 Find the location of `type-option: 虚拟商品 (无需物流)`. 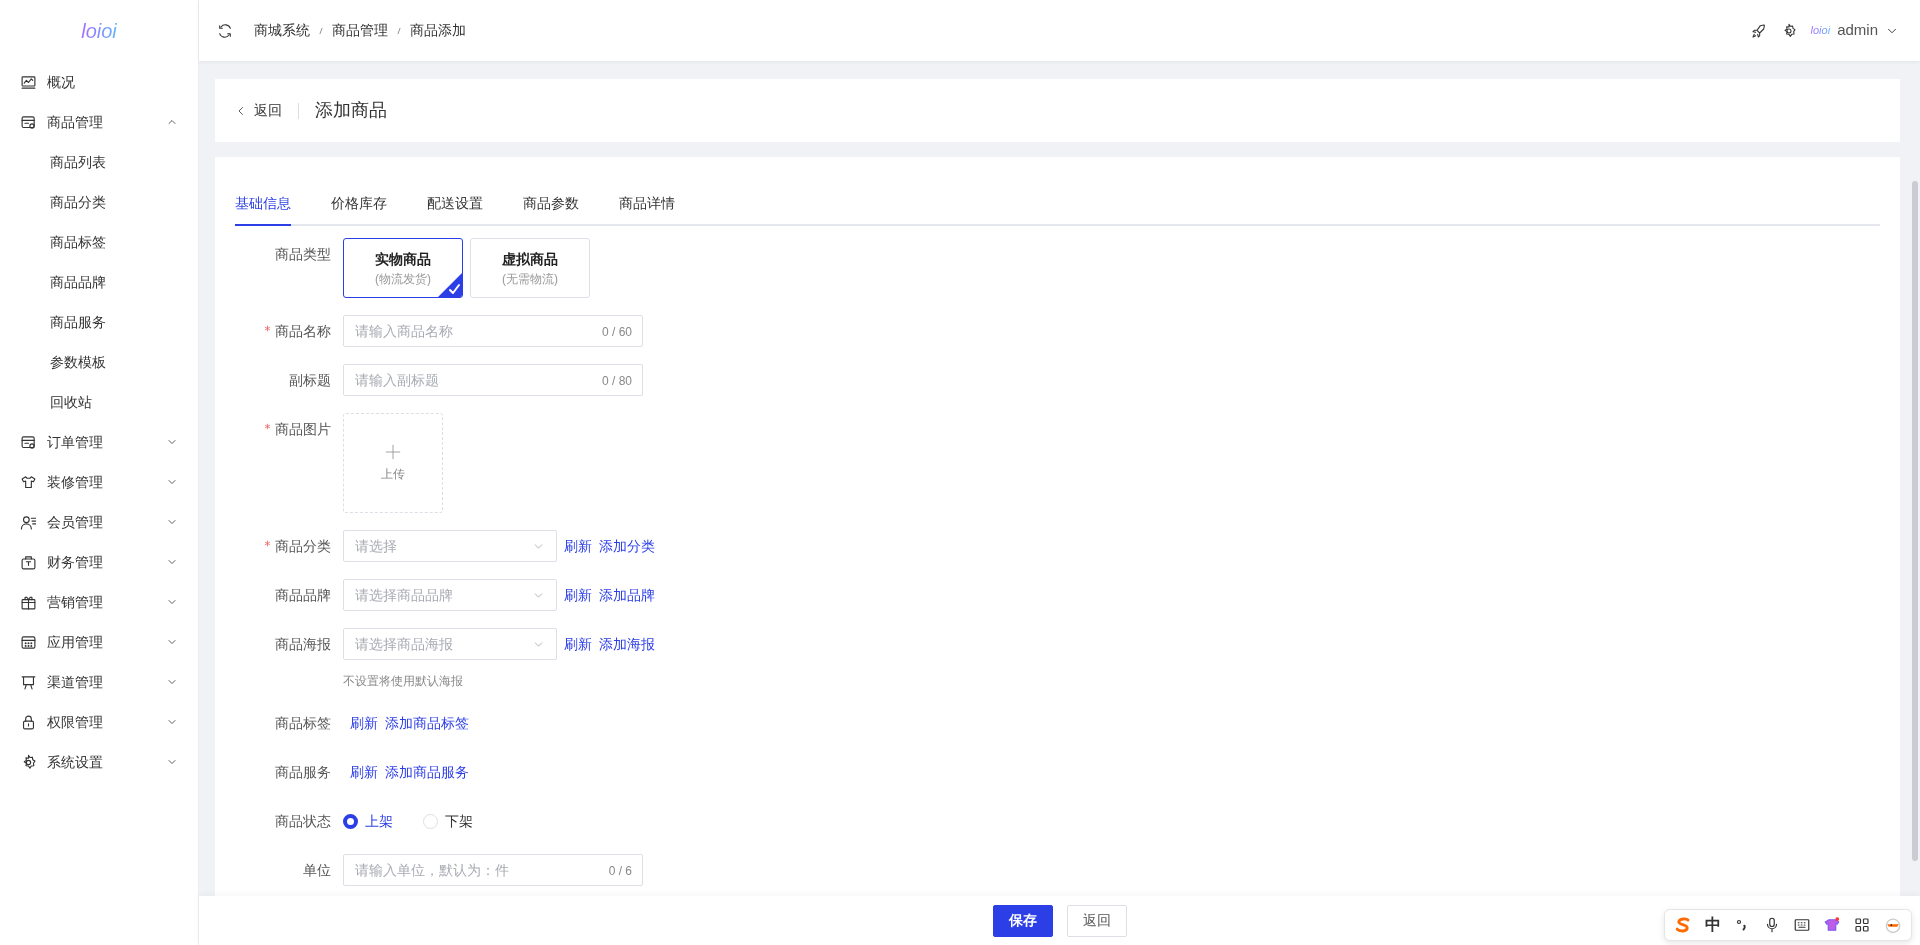

type-option: 虚拟商品 (无需物流) is located at coordinates (530, 268).